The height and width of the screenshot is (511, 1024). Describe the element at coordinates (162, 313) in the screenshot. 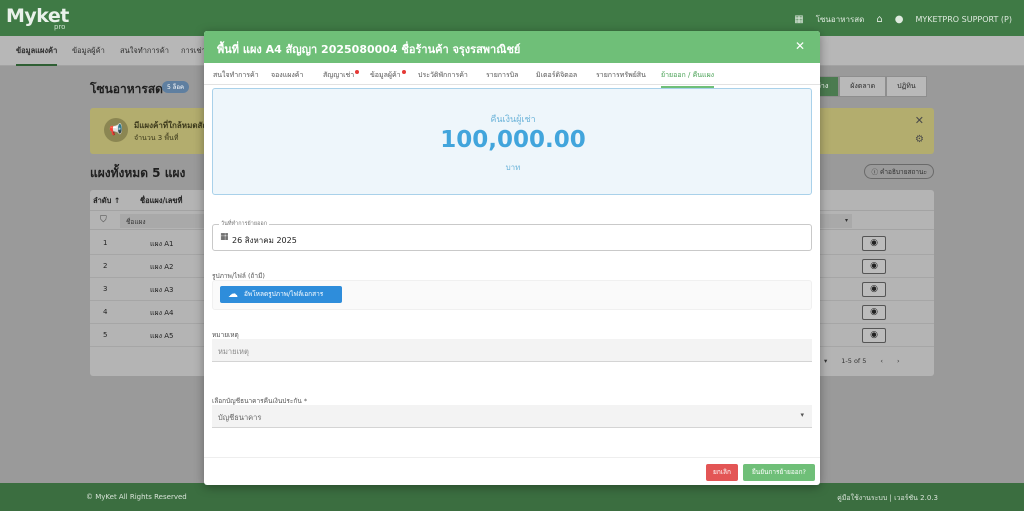

I see `row-name: แผง A4` at that location.